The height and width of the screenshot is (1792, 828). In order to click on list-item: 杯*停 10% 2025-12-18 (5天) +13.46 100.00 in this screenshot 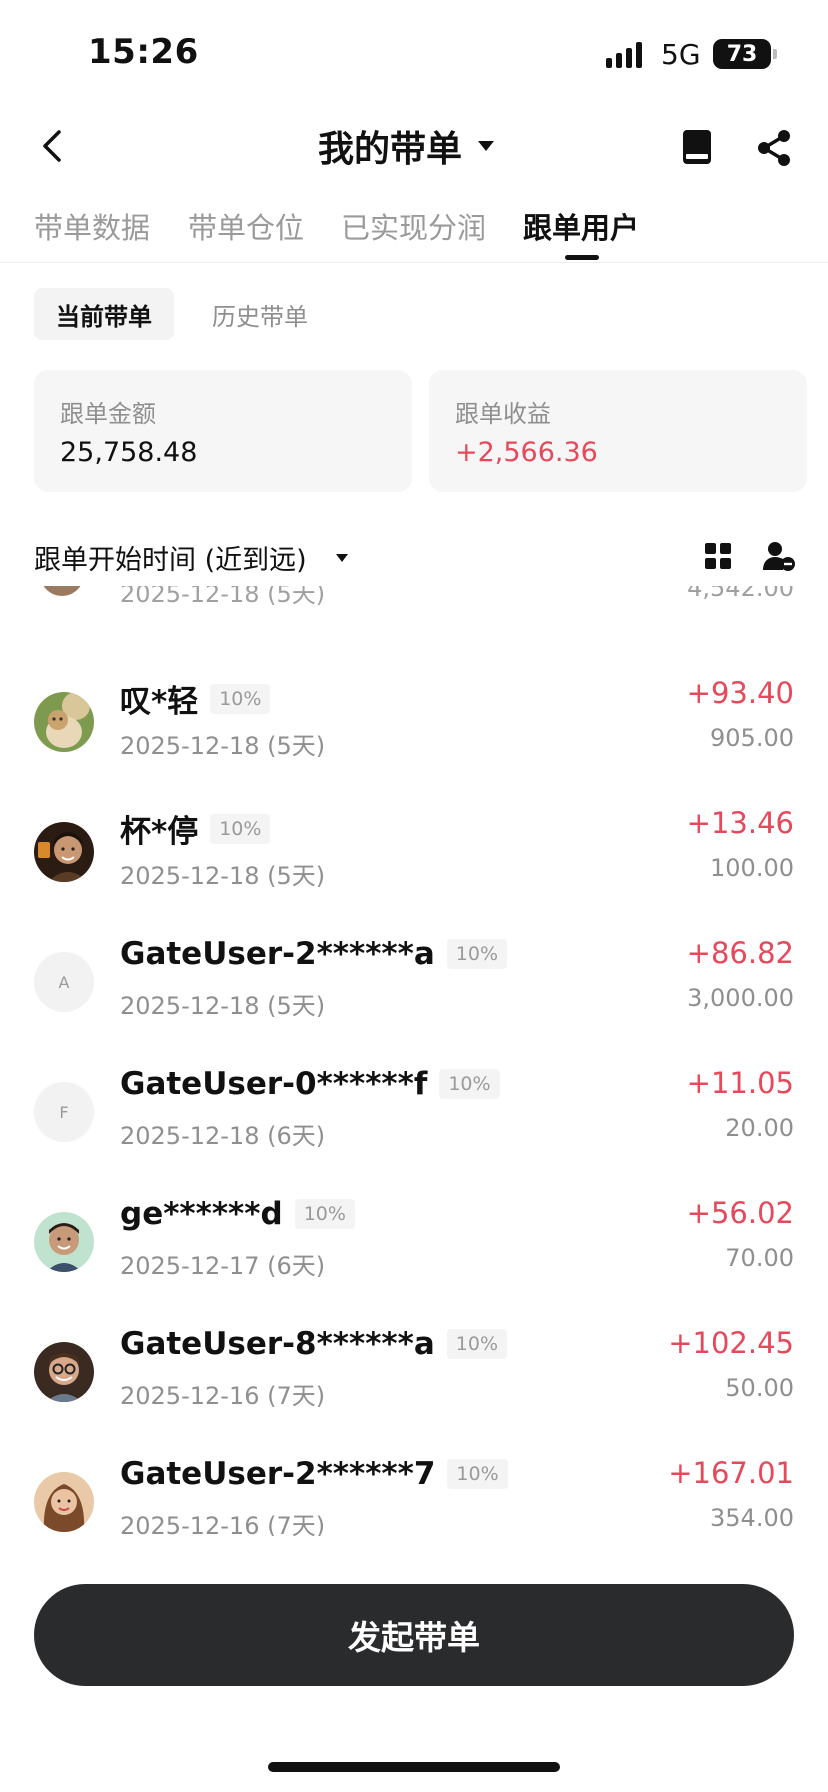, I will do `click(414, 862)`.